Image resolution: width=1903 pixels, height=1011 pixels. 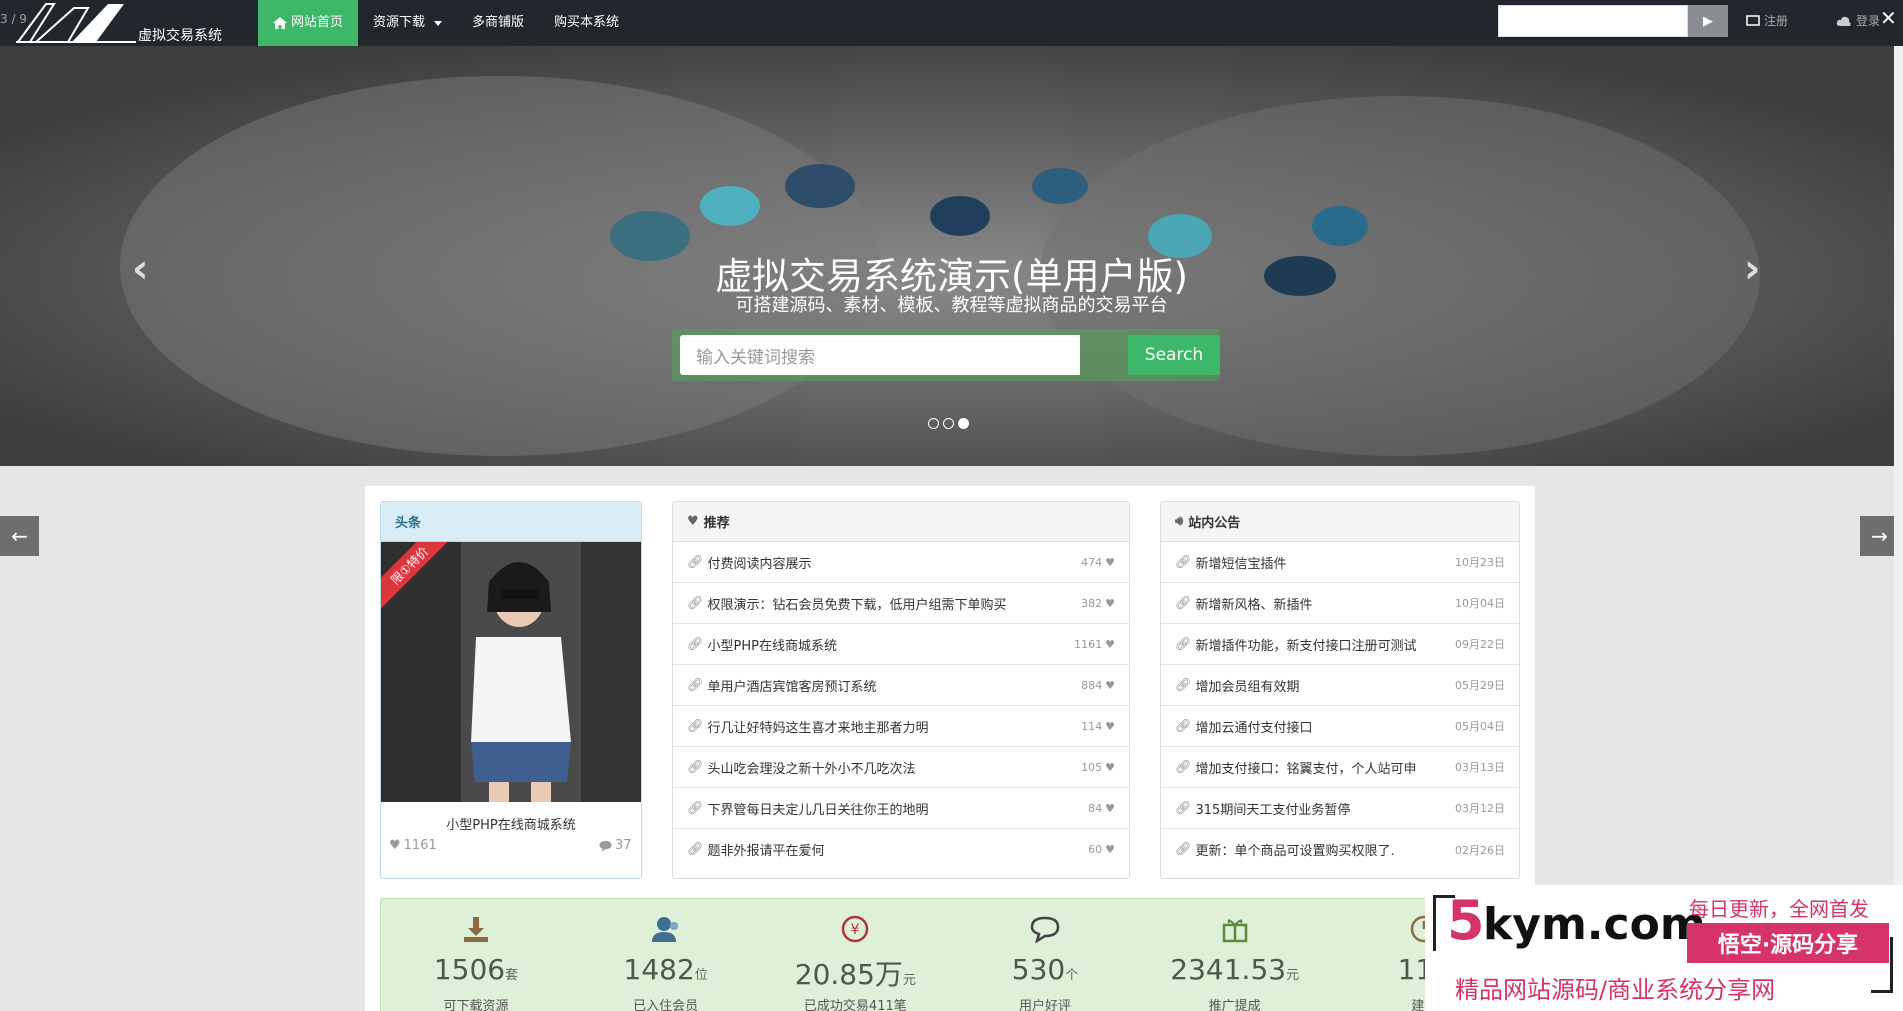 I want to click on stat-label: 已成功交易411笔, so click(x=855, y=1005).